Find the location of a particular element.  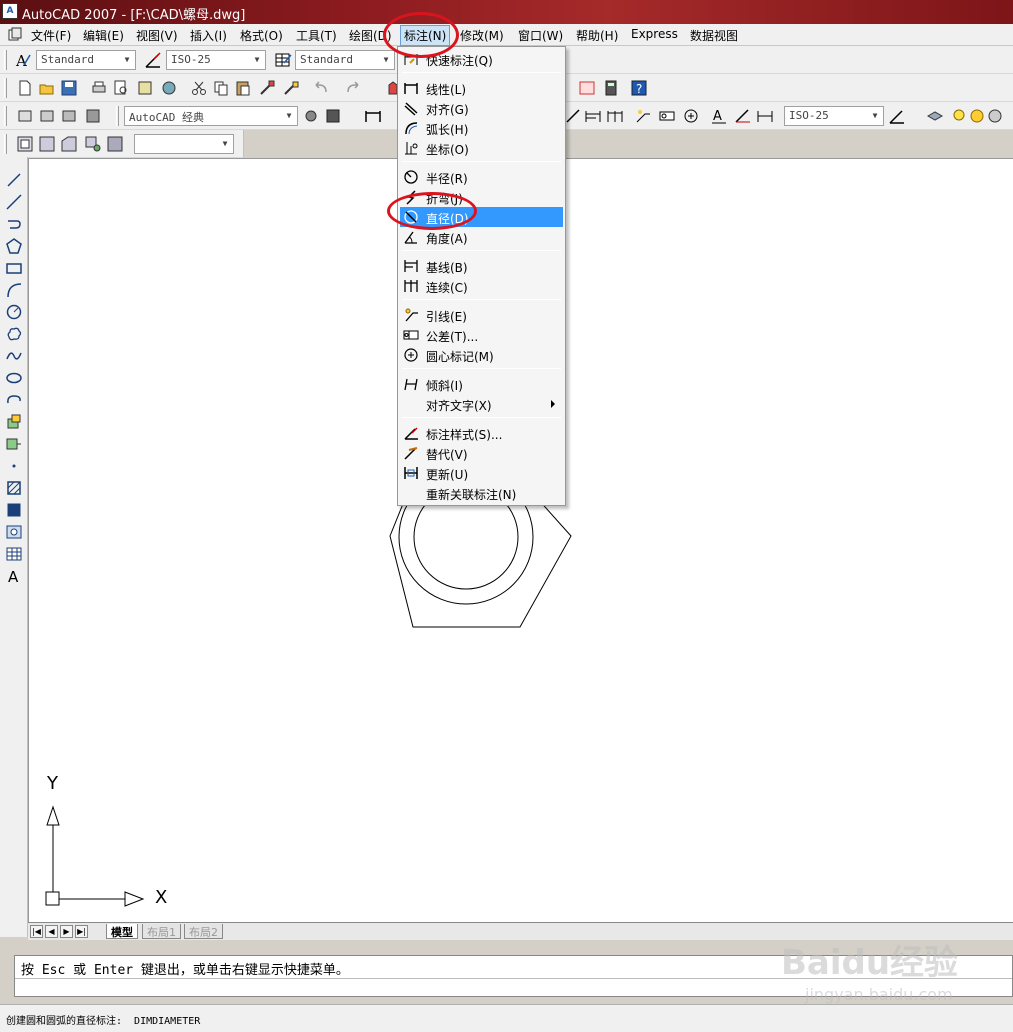

linear-dimension-icon is located at coordinates (373, 116).